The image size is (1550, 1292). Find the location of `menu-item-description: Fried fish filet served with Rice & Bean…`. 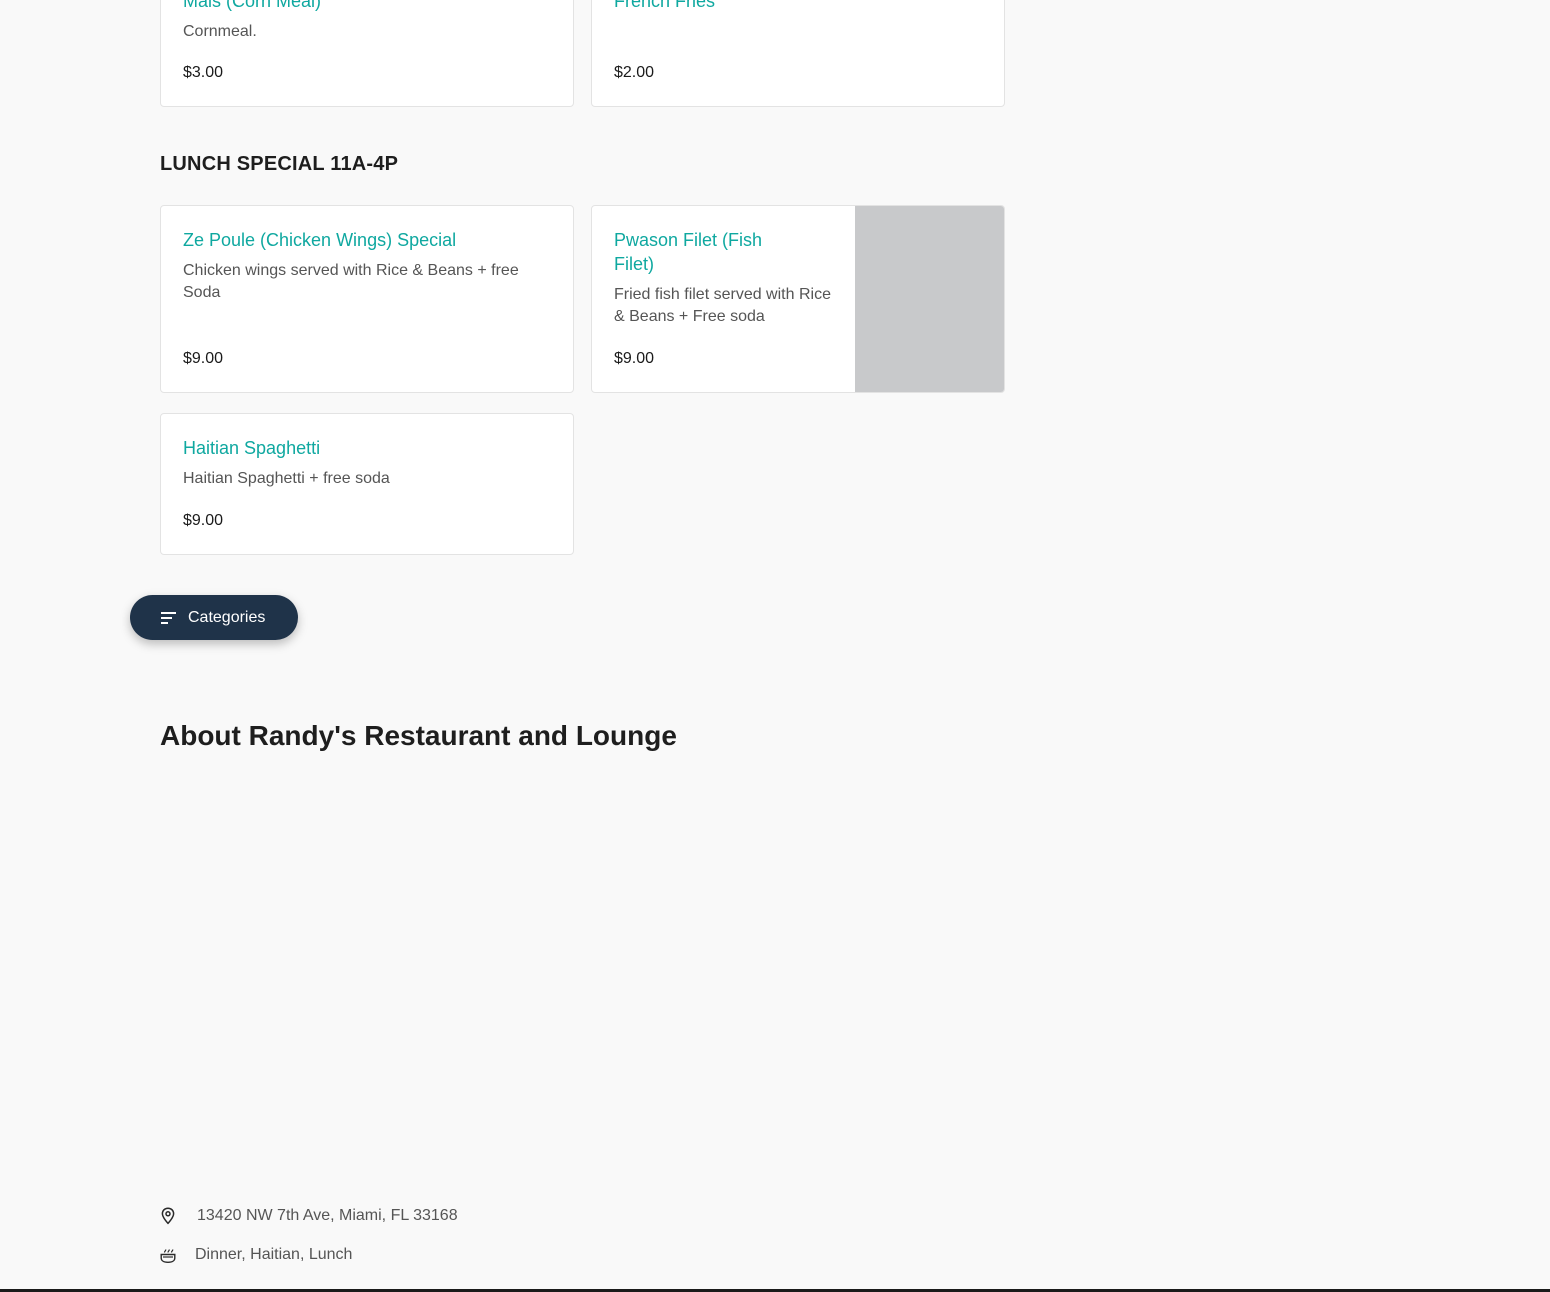

menu-item-description: Fried fish filet served with Rice & Bean… is located at coordinates (722, 305).